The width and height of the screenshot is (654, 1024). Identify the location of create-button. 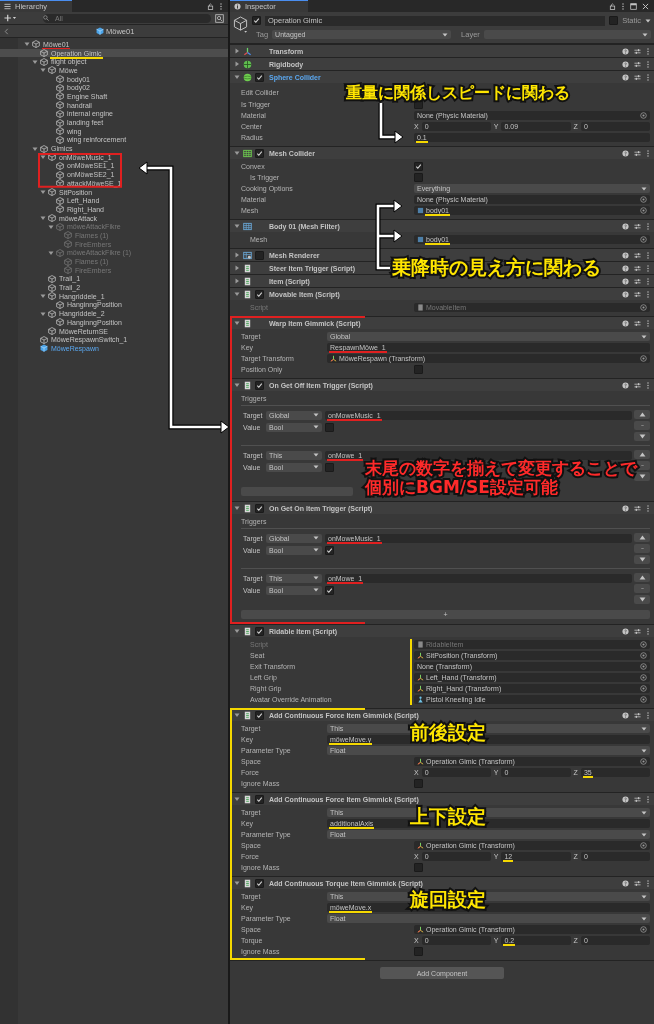
(10, 18).